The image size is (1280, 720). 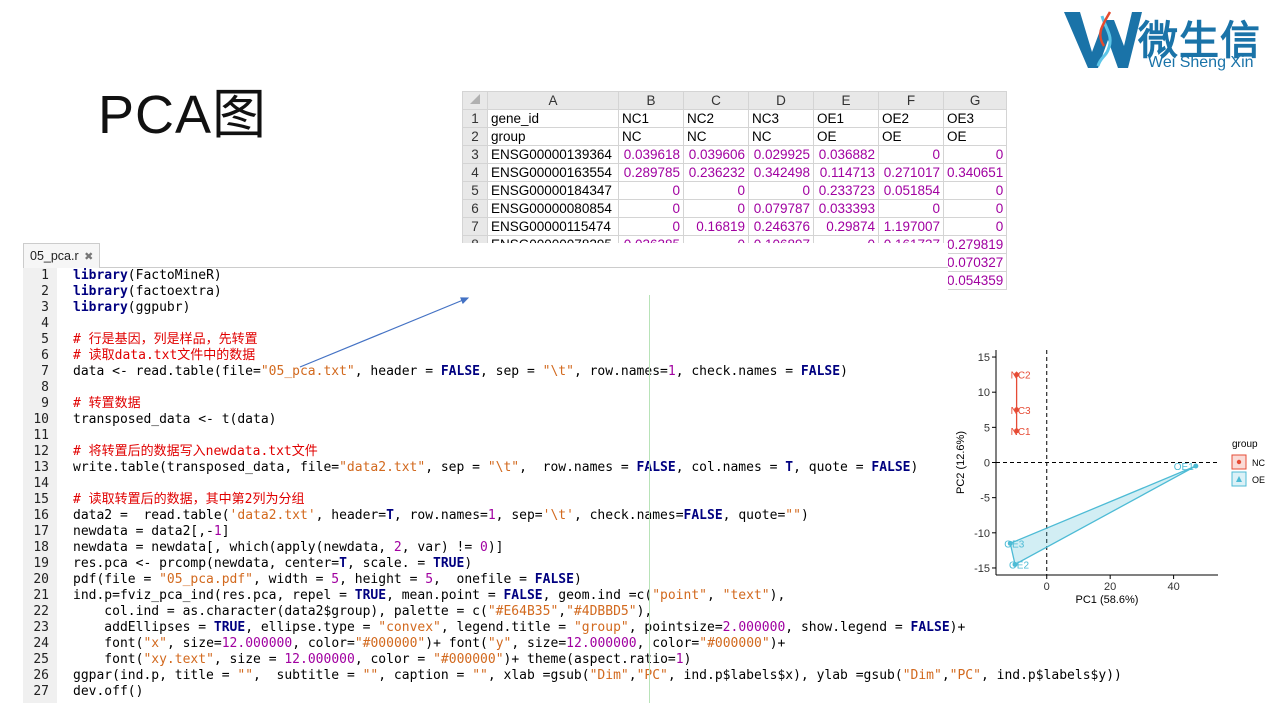 I want to click on sheet-cell: 0.16819, so click(x=716, y=226).